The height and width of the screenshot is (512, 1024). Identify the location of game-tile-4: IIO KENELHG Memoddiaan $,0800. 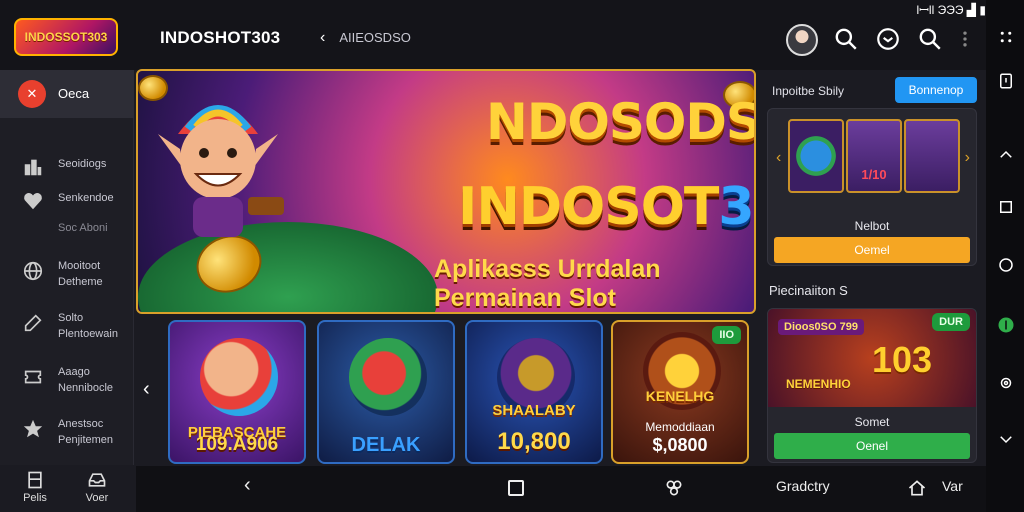
(680, 392).